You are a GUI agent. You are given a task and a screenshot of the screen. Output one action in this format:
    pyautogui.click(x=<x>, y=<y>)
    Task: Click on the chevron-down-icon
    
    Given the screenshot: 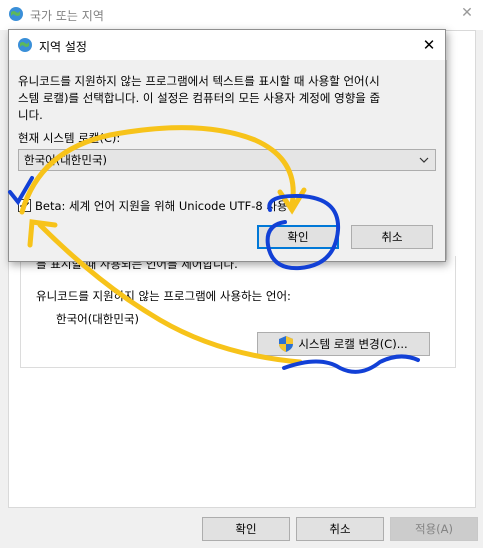 What is the action you would take?
    pyautogui.click(x=424, y=160)
    